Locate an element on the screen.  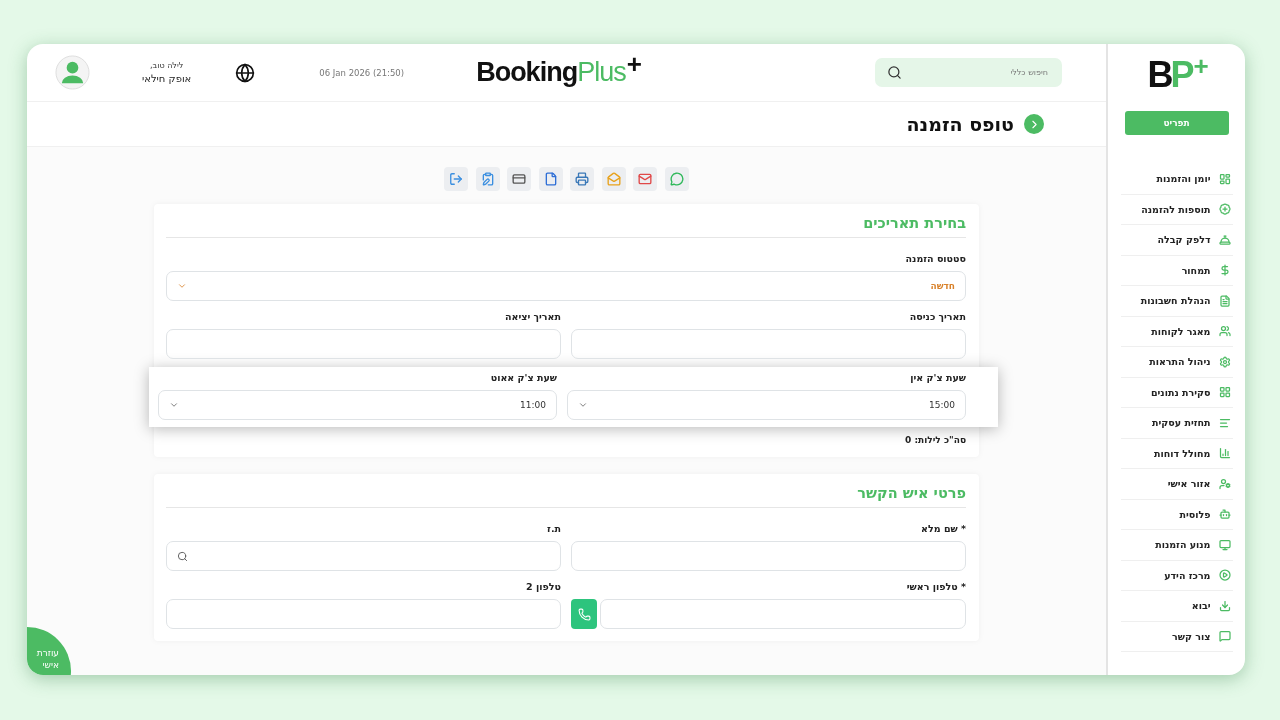
field-label: תאריך יציאה is located at coordinates (532, 316).